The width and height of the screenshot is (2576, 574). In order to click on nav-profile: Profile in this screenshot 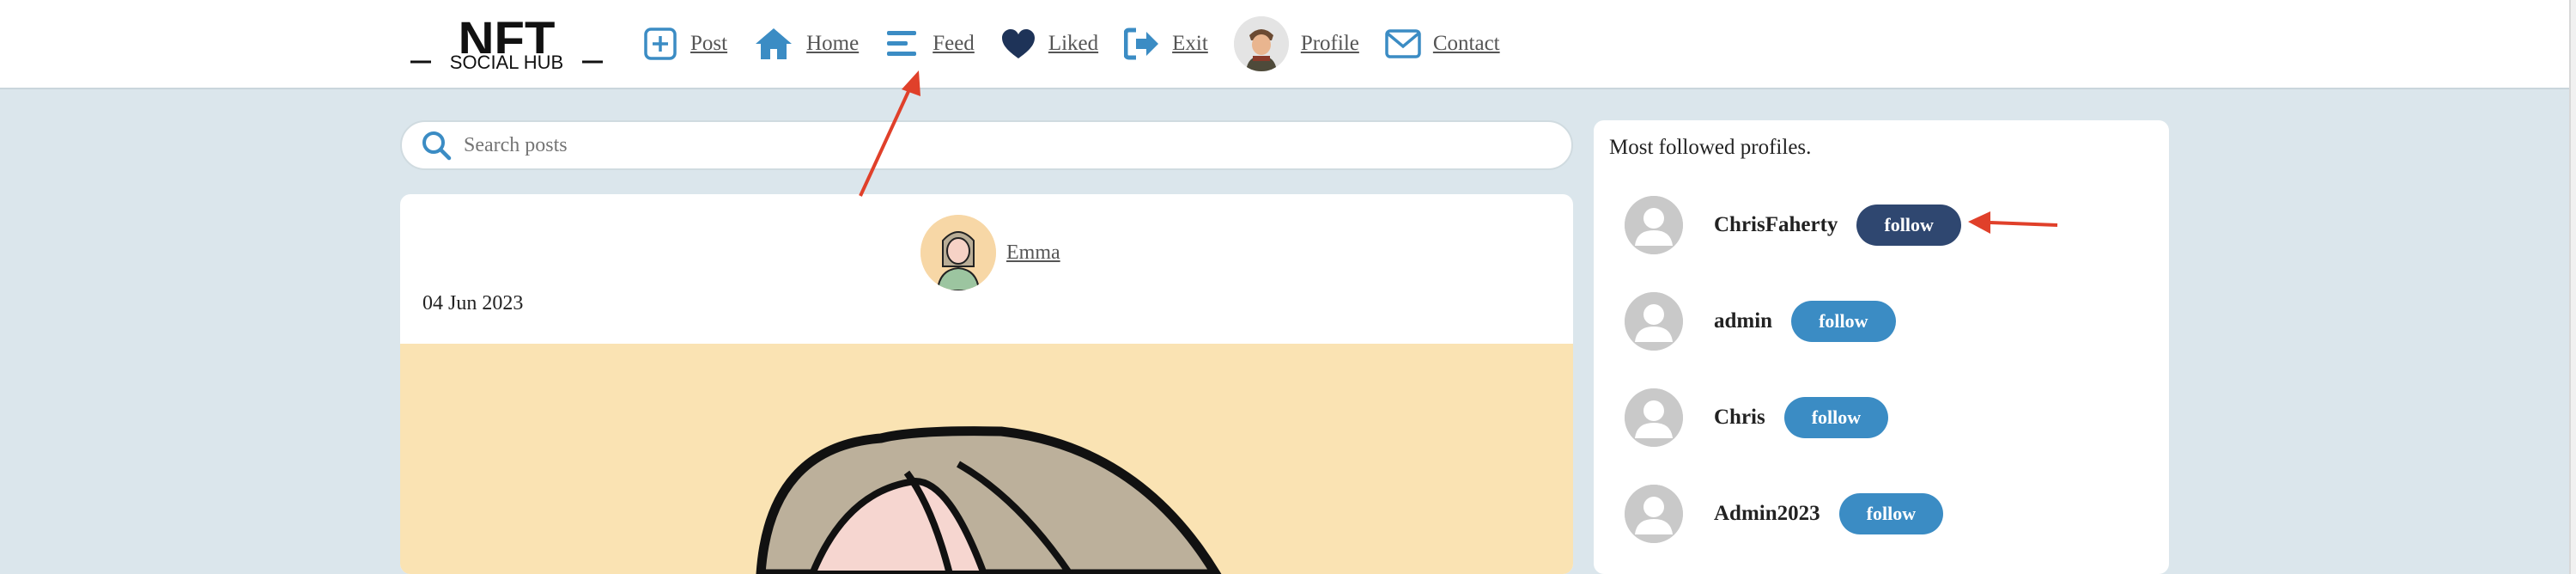, I will do `click(1296, 43)`.